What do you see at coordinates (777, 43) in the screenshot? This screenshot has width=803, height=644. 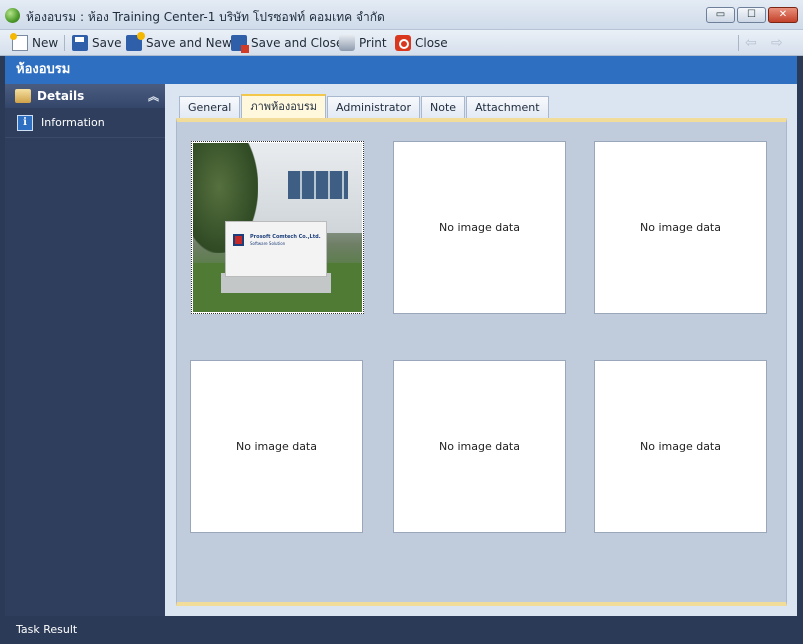 I see `forward-arrow-icon: ⇨` at bounding box center [777, 43].